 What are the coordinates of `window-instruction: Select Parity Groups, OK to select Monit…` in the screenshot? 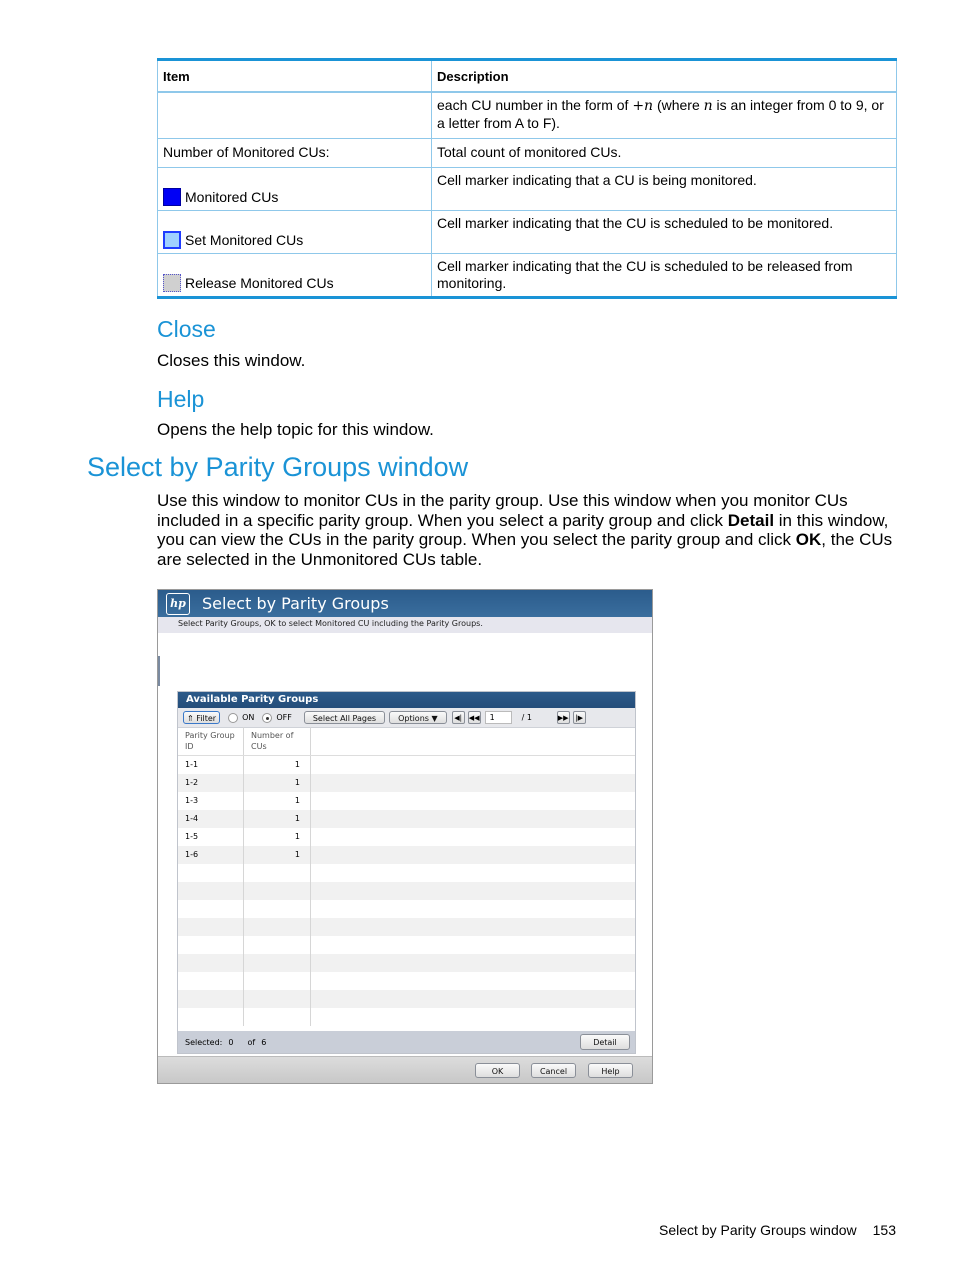 It's located at (405, 625).